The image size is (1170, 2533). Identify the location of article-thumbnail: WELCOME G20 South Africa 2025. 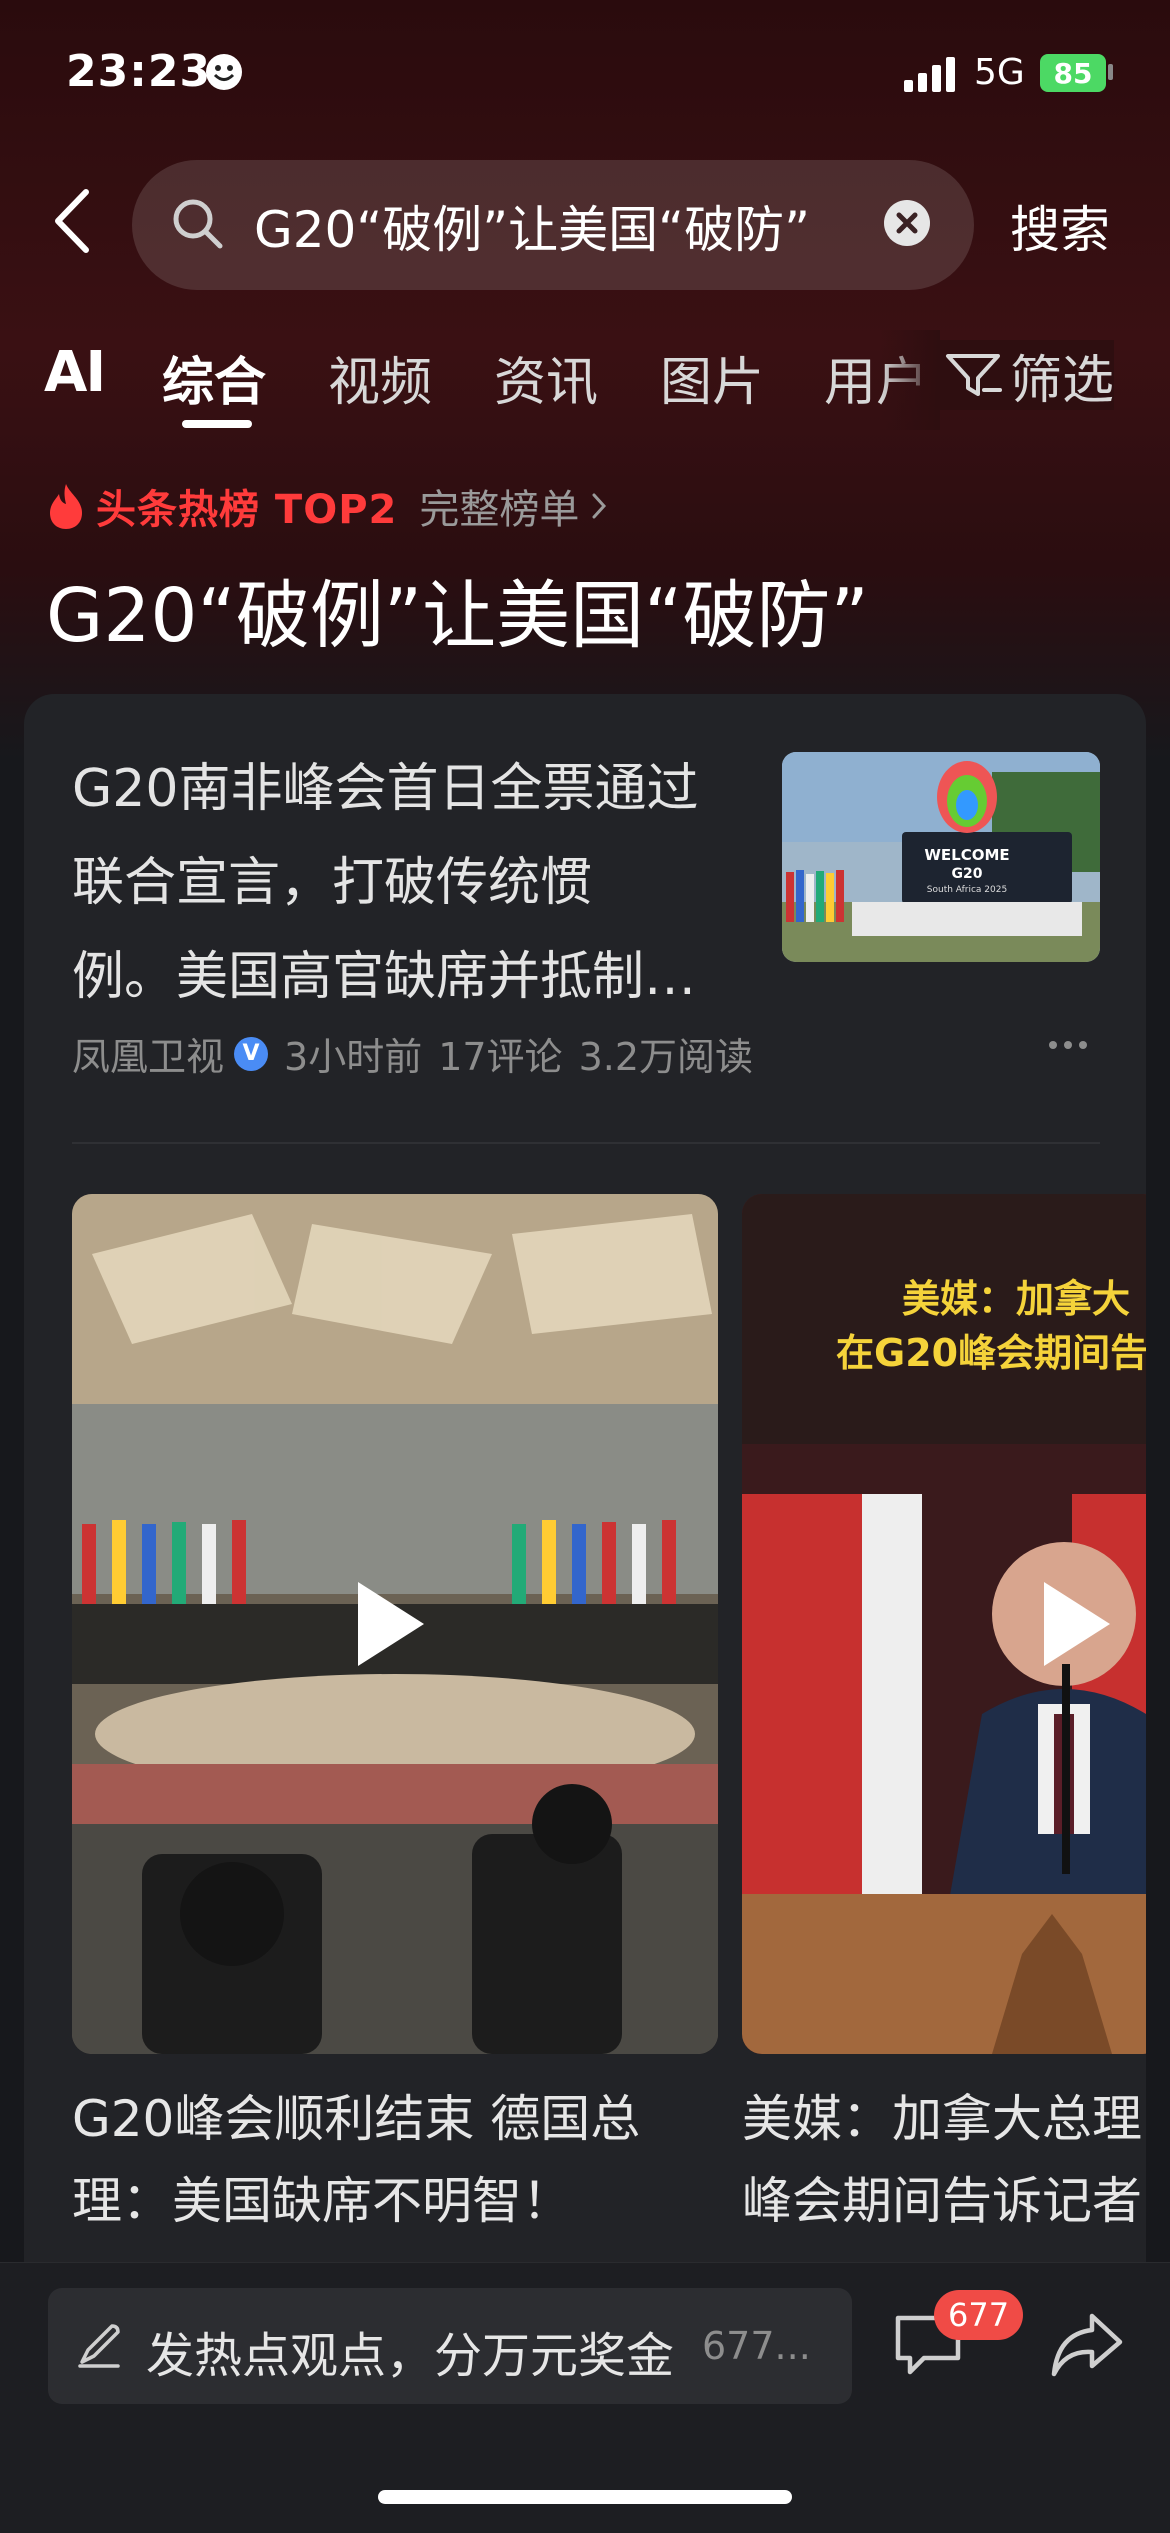
(941, 857).